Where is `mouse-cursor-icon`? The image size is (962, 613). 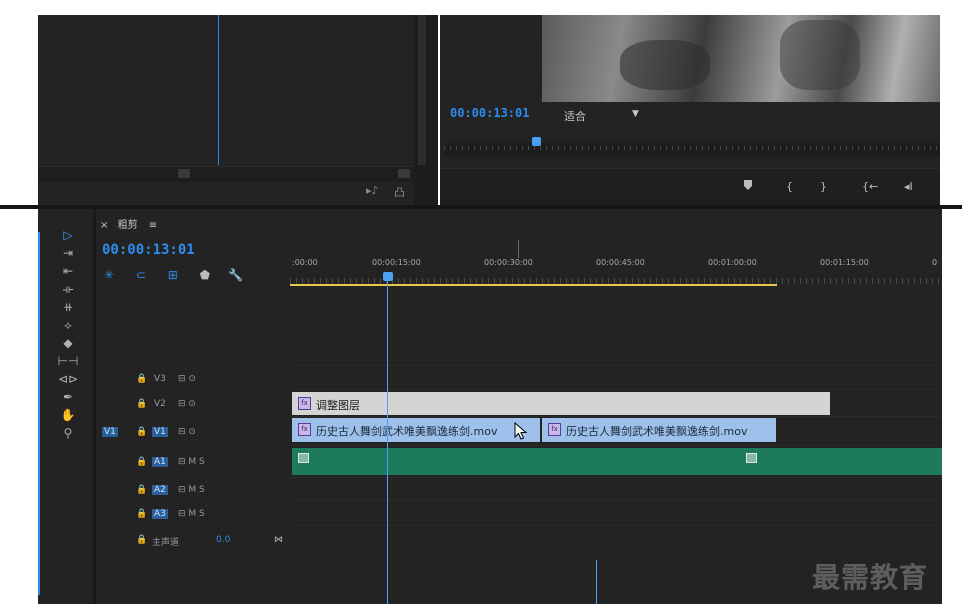 mouse-cursor-icon is located at coordinates (521, 432).